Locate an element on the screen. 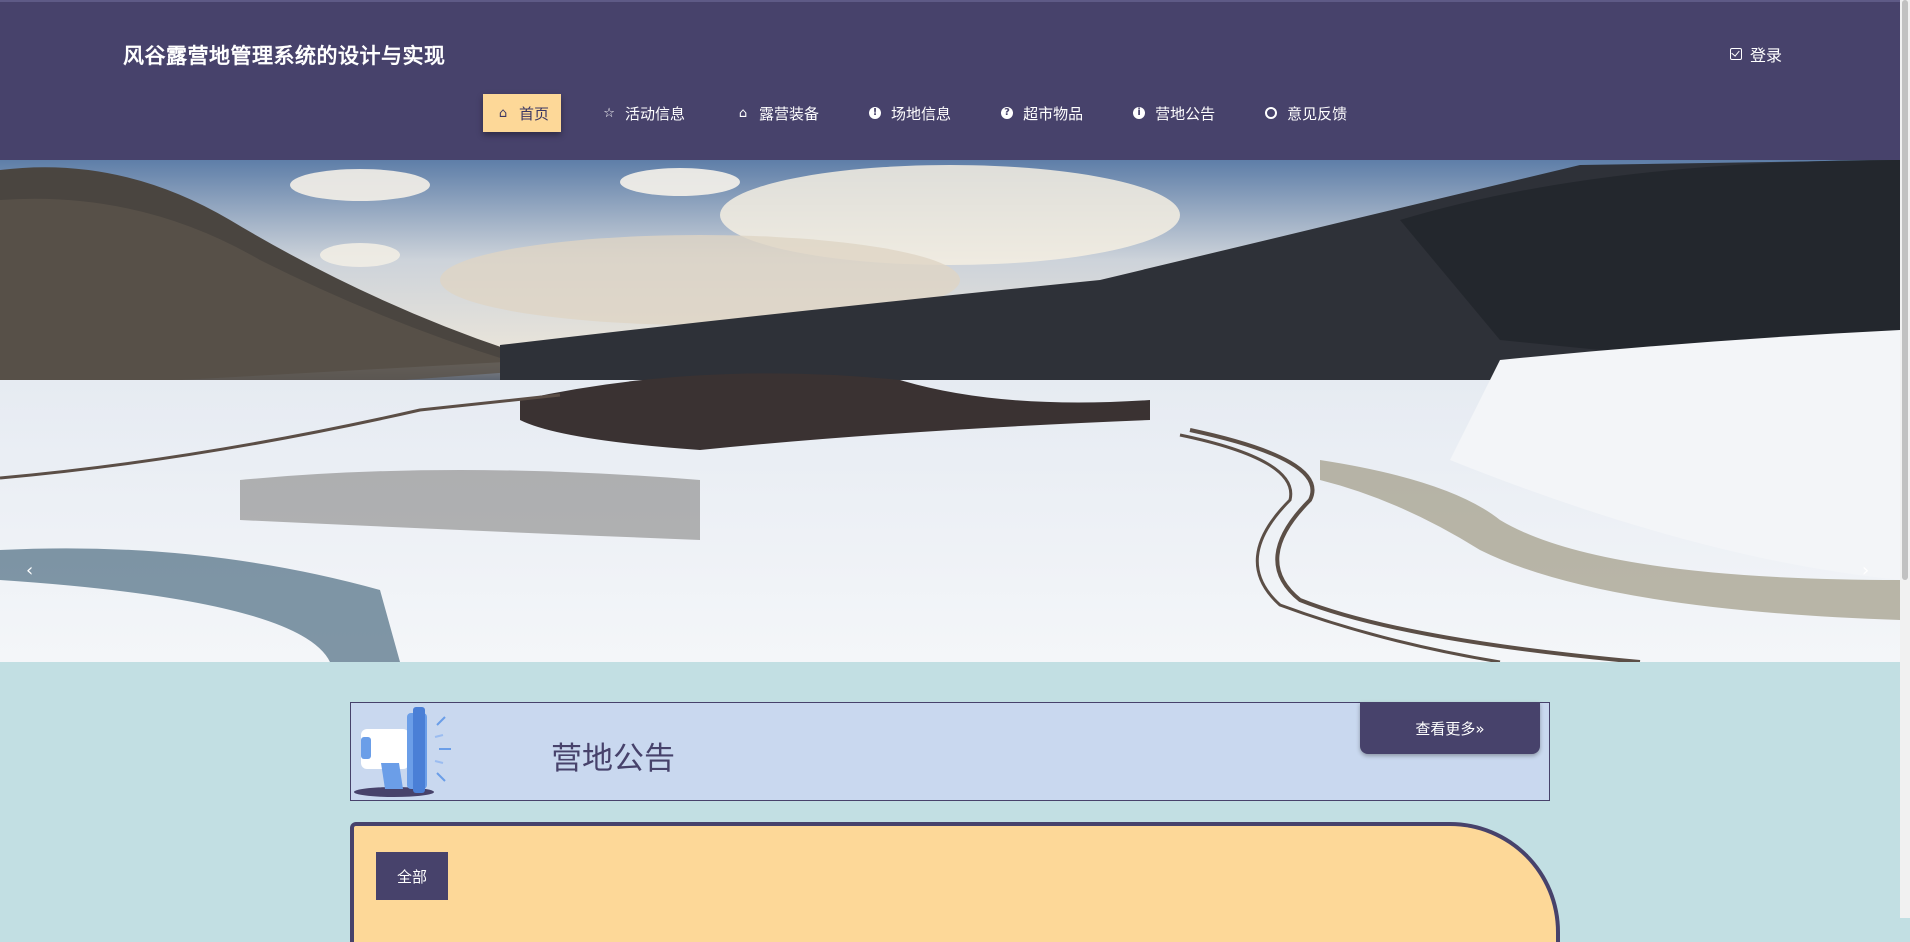 This screenshot has width=1910, height=942. nav-item-market: ? 超市物品 is located at coordinates (1042, 113).